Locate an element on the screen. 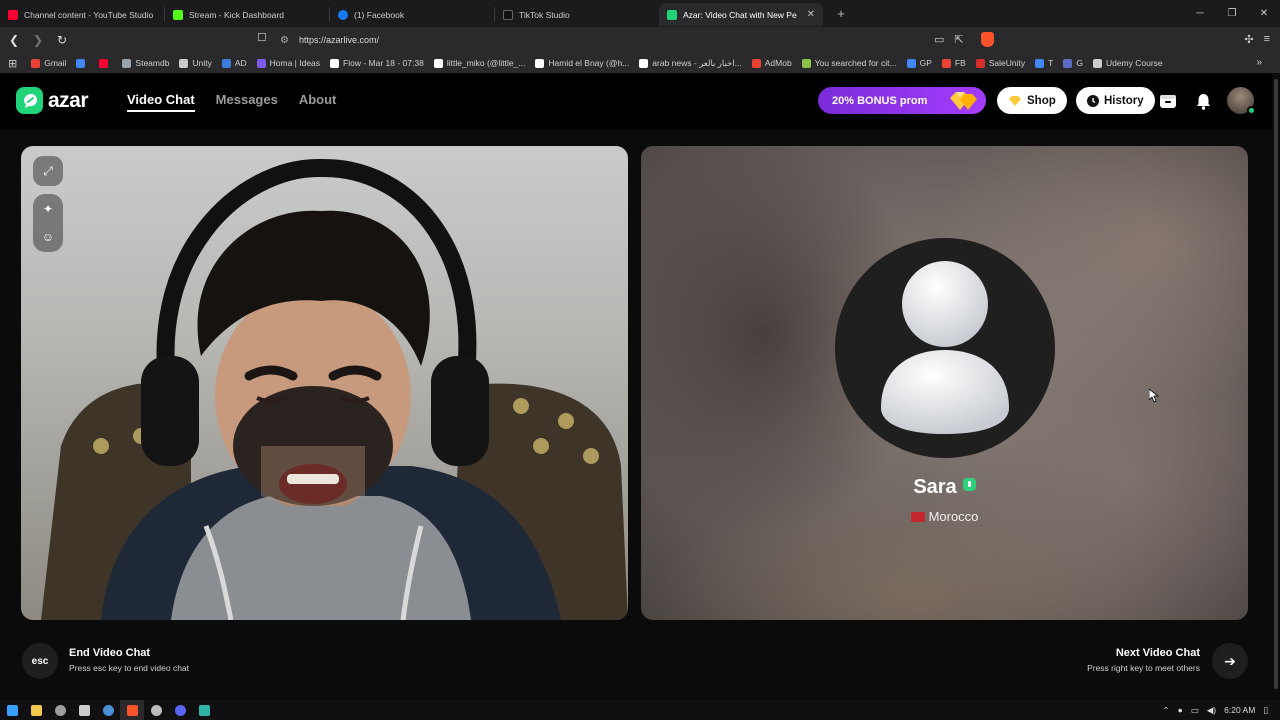 The width and height of the screenshot is (1280, 720). azar-logo: azar is located at coordinates (52, 100).